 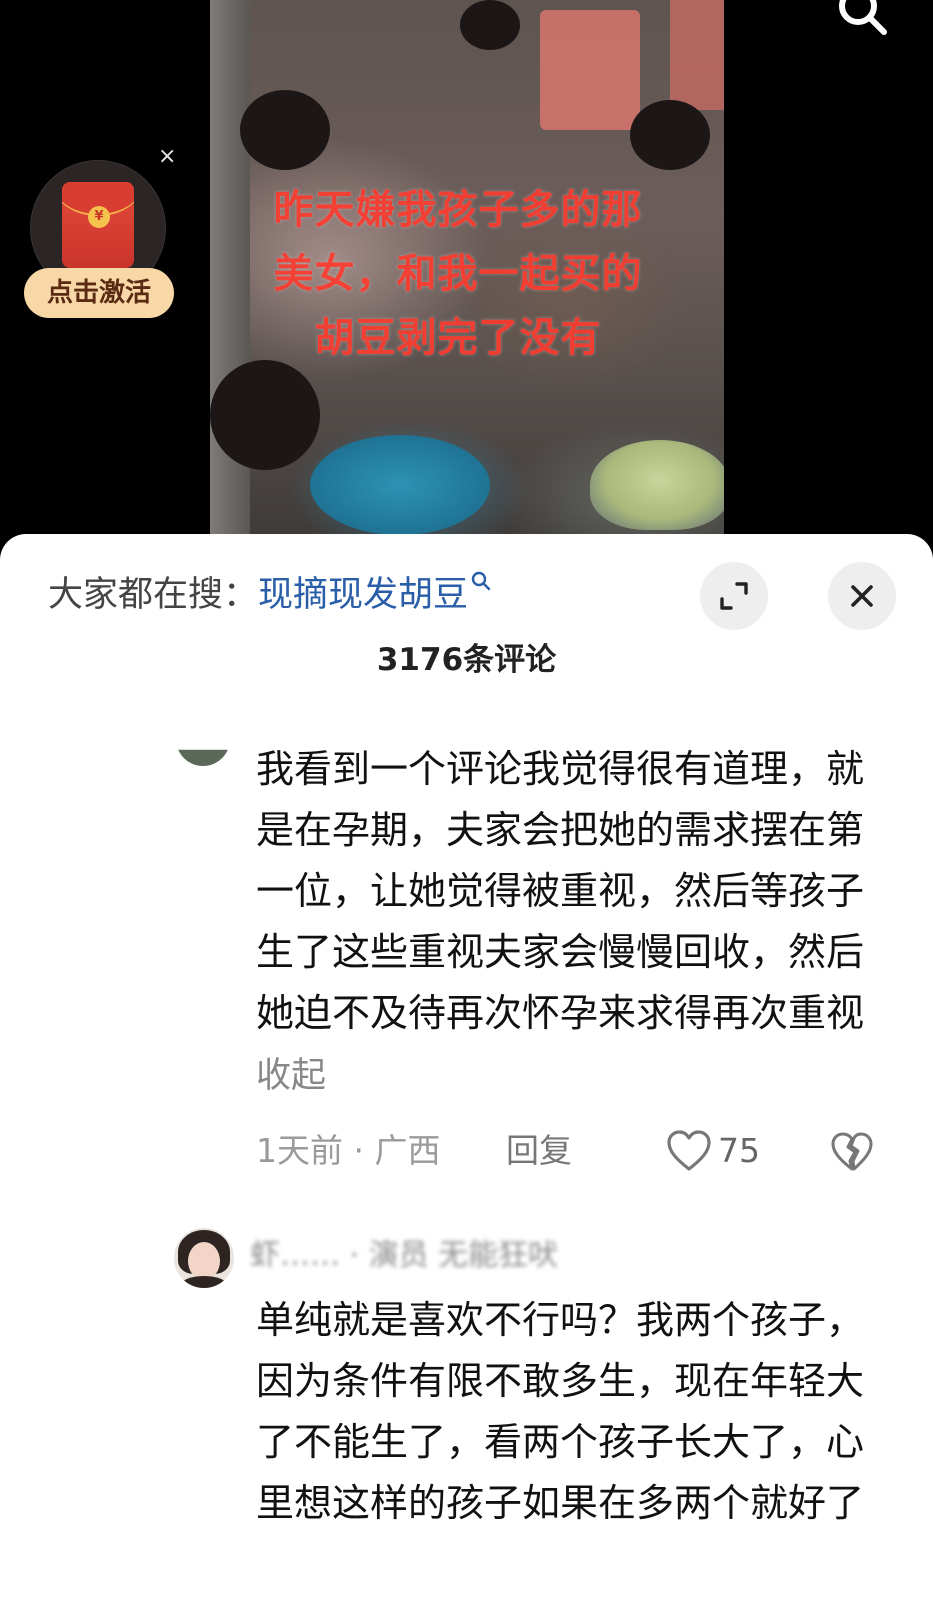 What do you see at coordinates (739, 1150) in the screenshot?
I see `like-count: 75` at bounding box center [739, 1150].